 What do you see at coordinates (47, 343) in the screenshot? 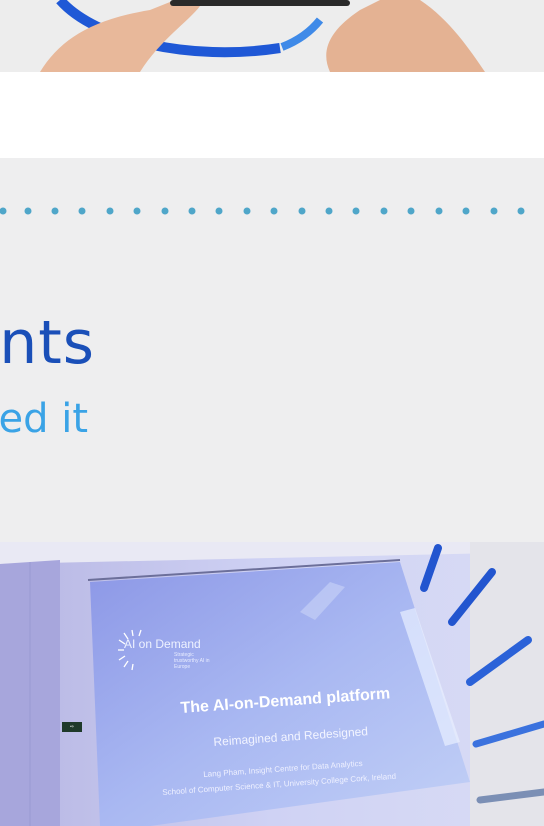
I see `section-heading: nts` at bounding box center [47, 343].